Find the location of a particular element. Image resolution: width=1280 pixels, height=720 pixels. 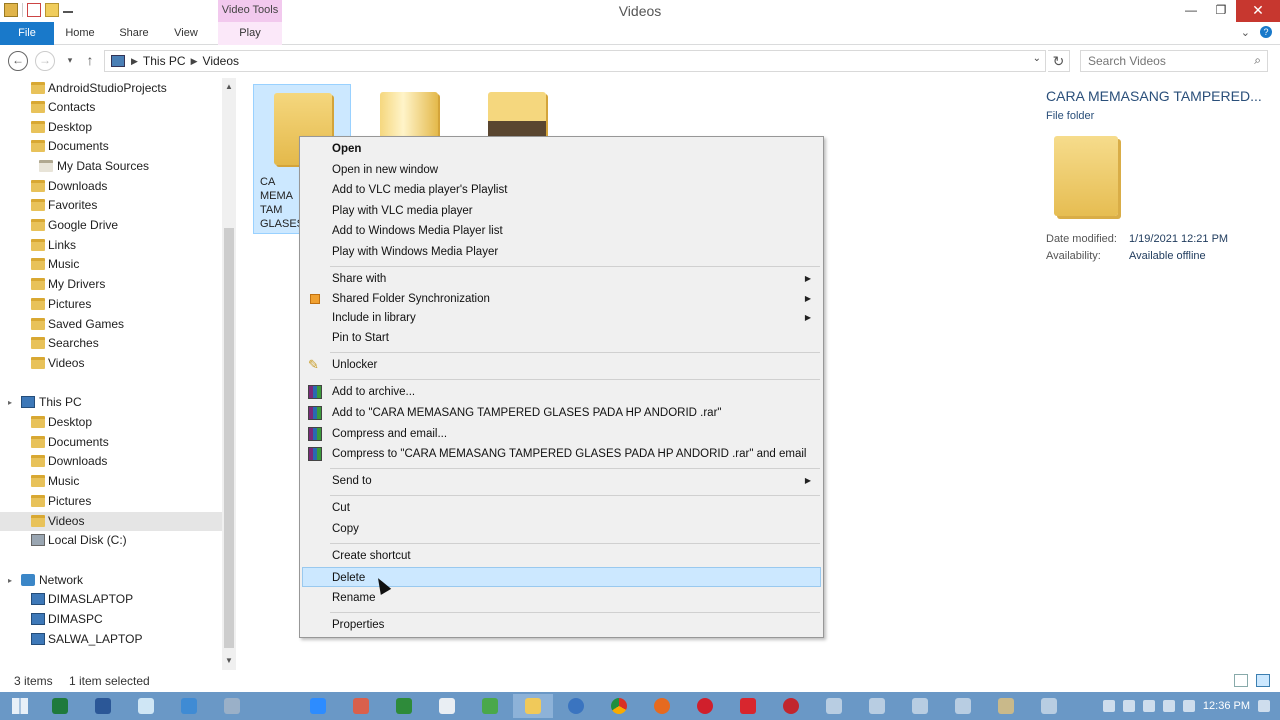

action-center-icon is located at coordinates (1128, 706).